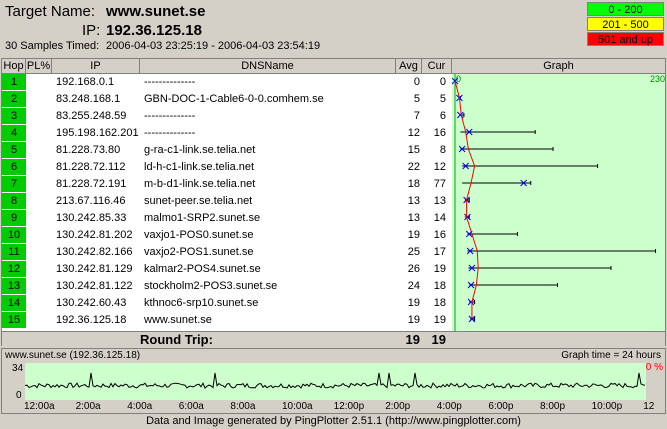 Image resolution: width=667 pixels, height=429 pixels. Describe the element at coordinates (202, 218) in the screenshot. I see `hop-dnsname: malmo1-SRP2.sunet.se` at that location.